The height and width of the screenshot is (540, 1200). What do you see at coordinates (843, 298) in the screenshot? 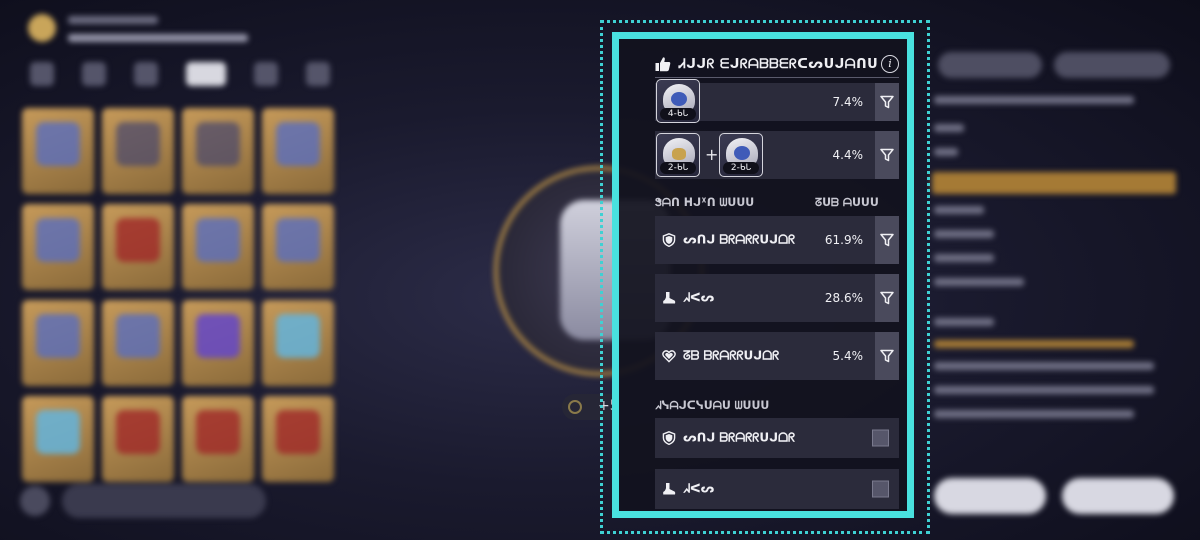
I see `usage-percentage: 28.6%` at bounding box center [843, 298].